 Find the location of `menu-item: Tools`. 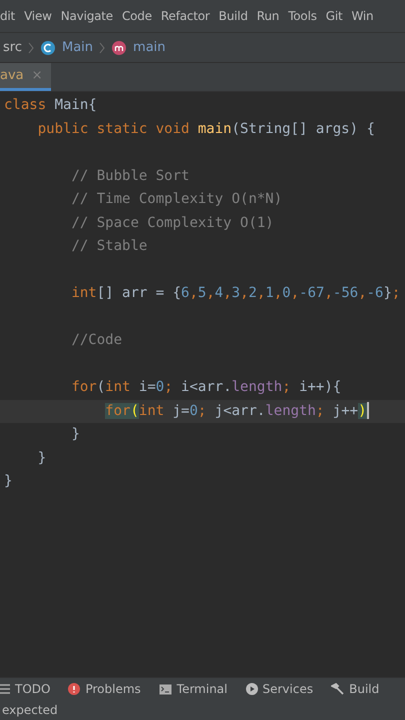

menu-item: Tools is located at coordinates (302, 16).